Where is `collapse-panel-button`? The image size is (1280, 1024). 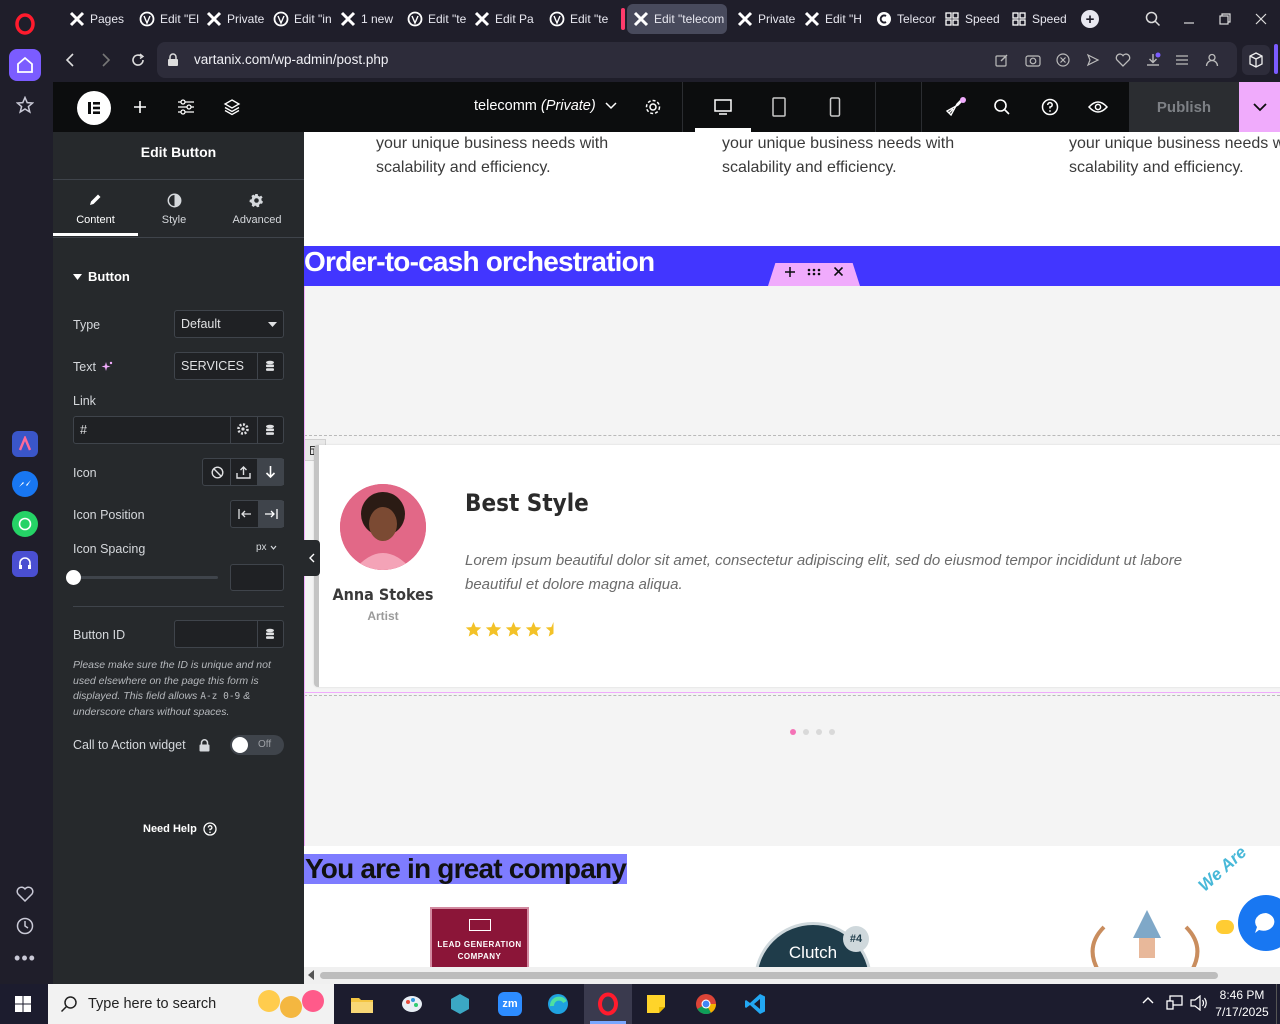 collapse-panel-button is located at coordinates (312, 558).